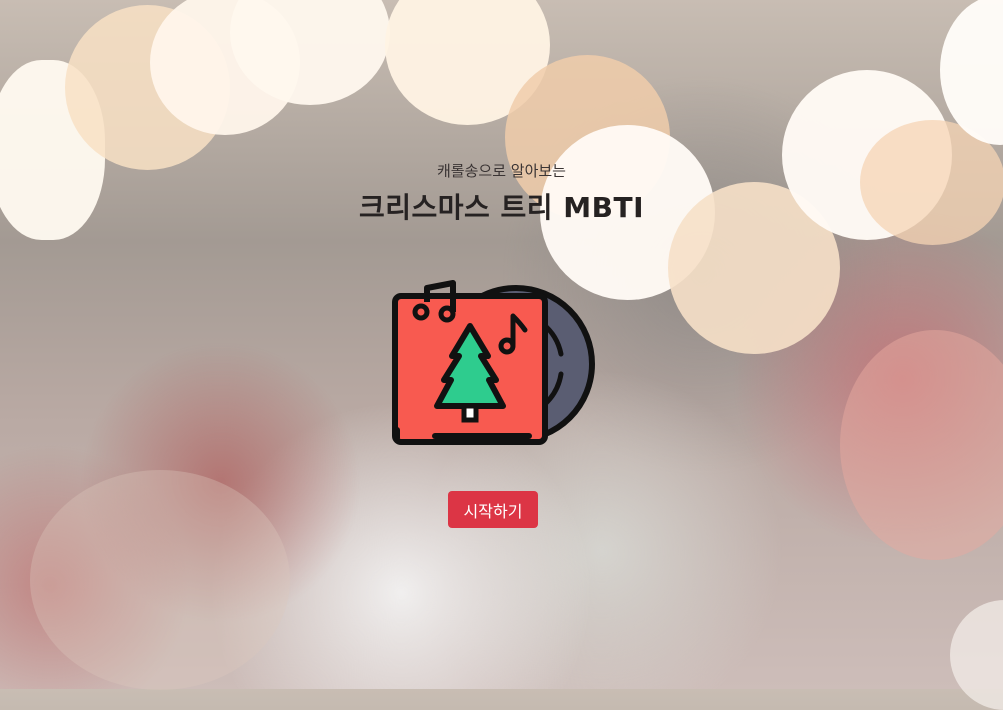 The width and height of the screenshot is (1003, 710). What do you see at coordinates (493, 362) in the screenshot?
I see `christmas-music-album-icon` at bounding box center [493, 362].